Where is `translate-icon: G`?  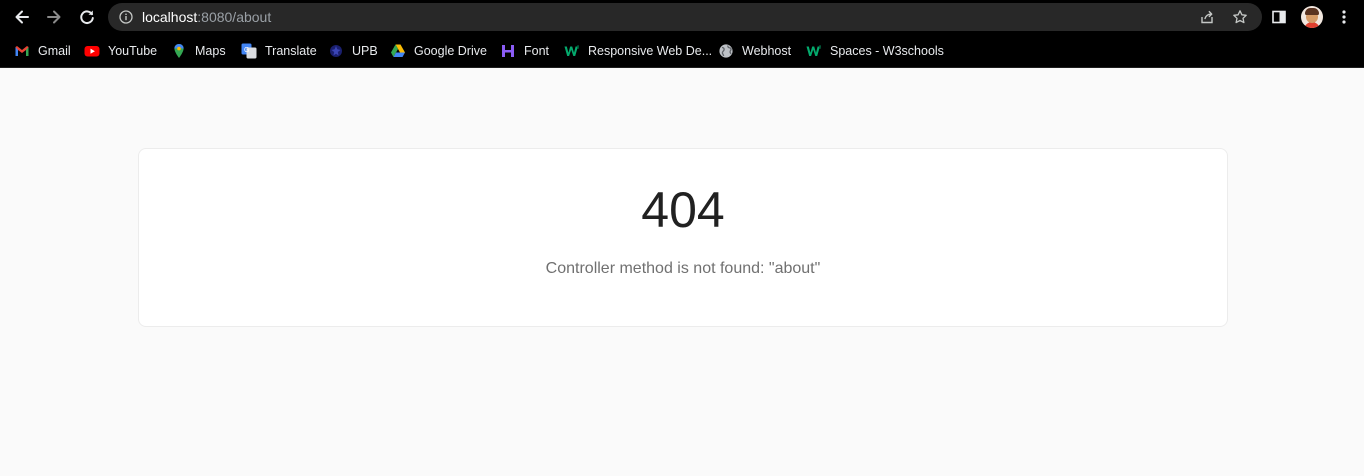
translate-icon: G is located at coordinates (249, 51).